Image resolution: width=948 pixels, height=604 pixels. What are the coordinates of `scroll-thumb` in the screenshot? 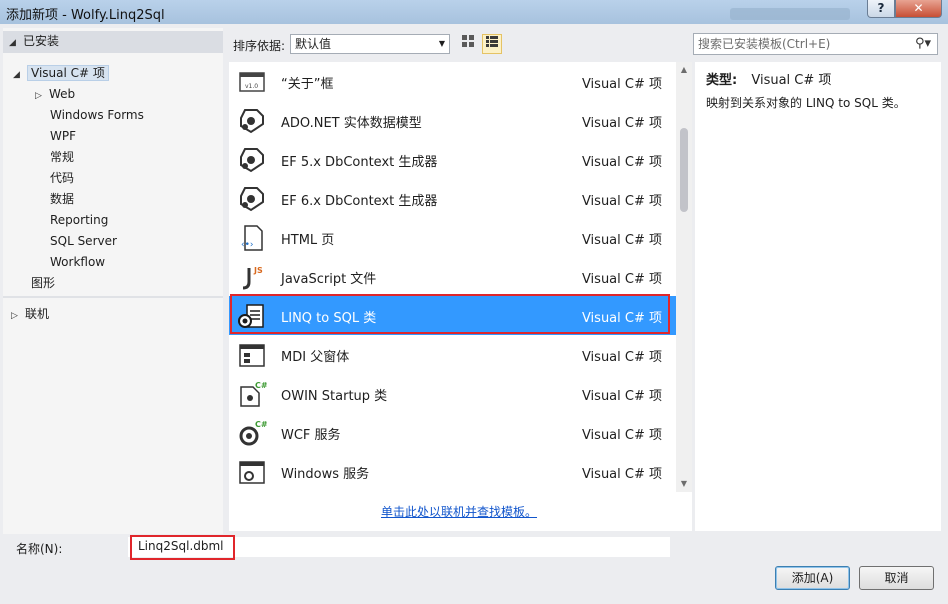 It's located at (684, 170).